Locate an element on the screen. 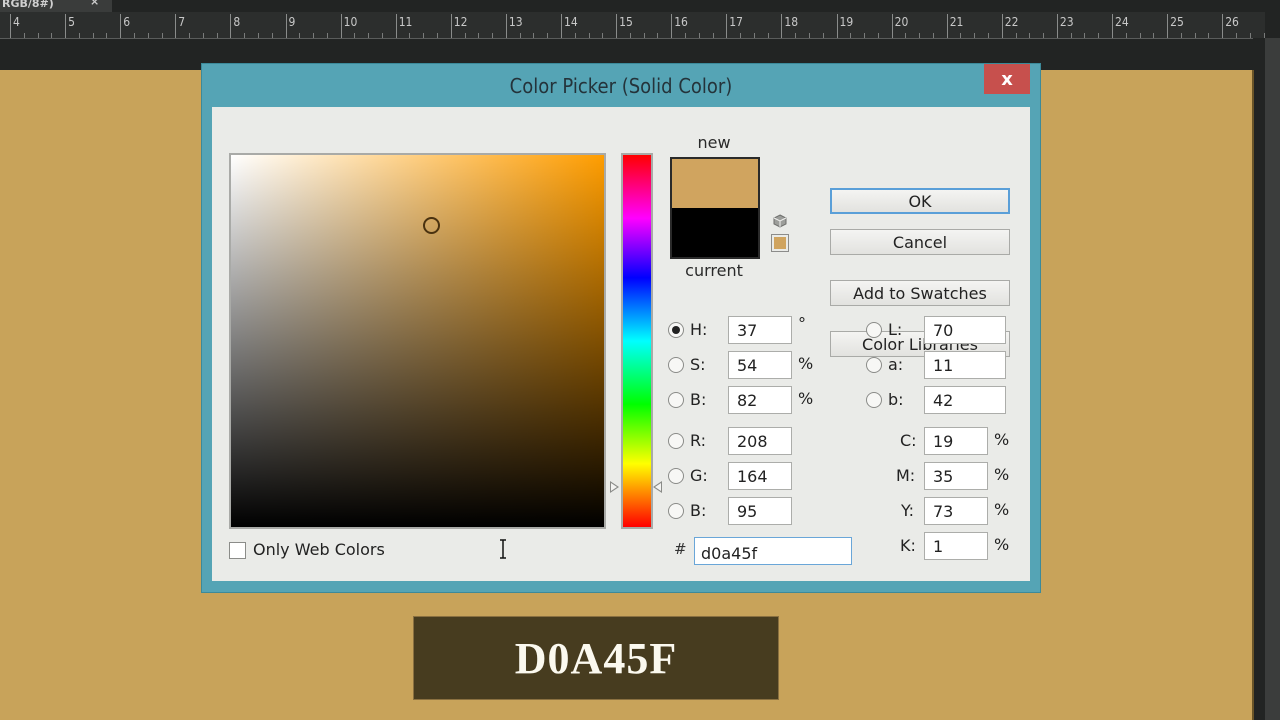 The width and height of the screenshot is (1280, 720). document-tab: RGB/8#) × is located at coordinates (56, 6).